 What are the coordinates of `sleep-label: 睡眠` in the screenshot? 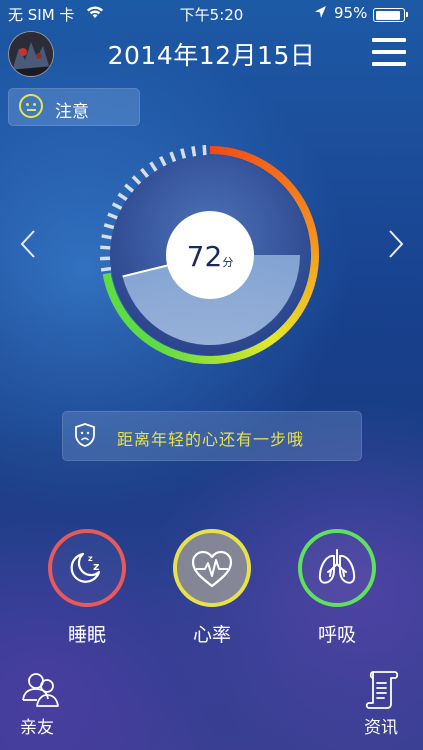 It's located at (86, 635).